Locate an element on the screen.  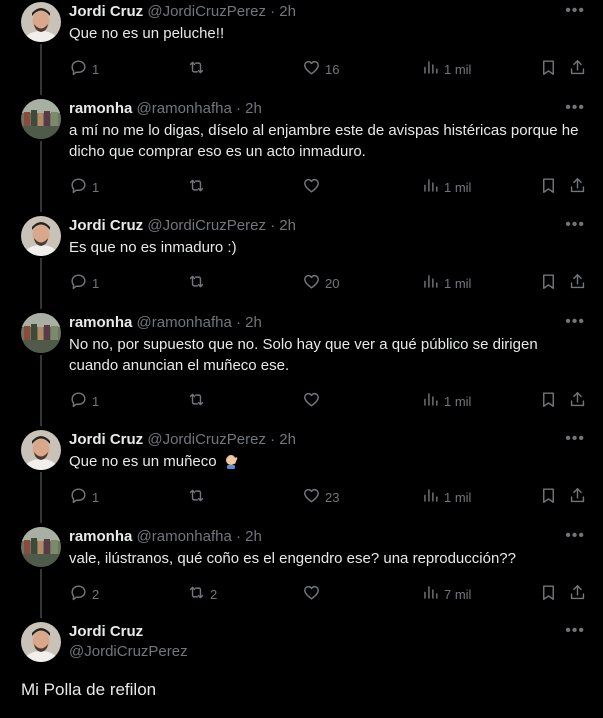
like-count: 20 is located at coordinates (332, 283).